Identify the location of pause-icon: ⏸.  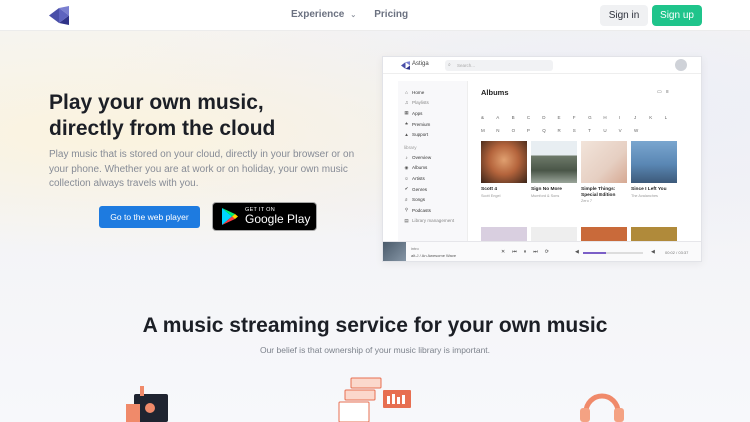
(529, 252).